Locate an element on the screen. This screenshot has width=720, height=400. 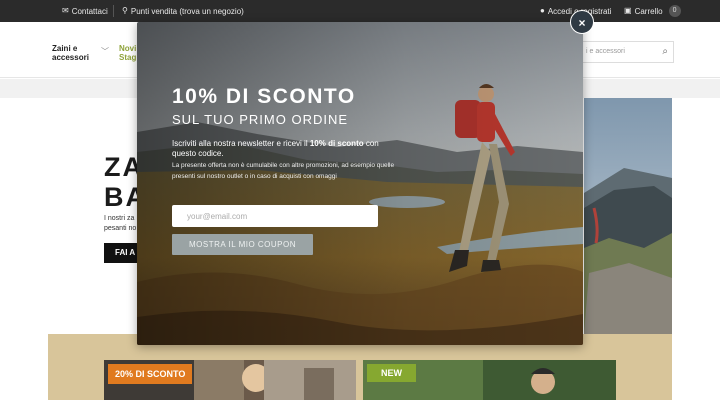
email-field is located at coordinates (275, 216).